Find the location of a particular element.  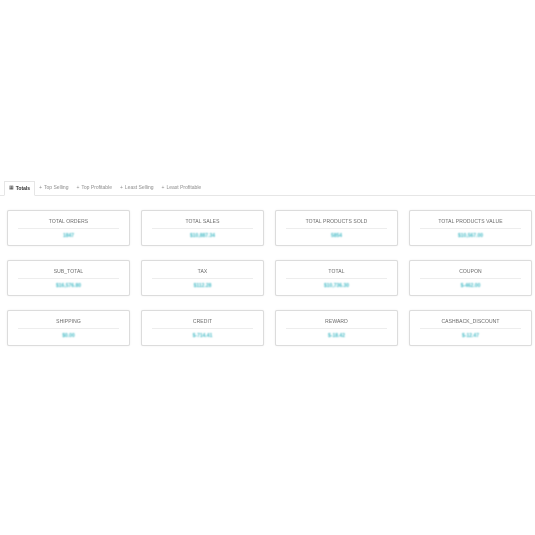

tab-least-selling: + Least Selling is located at coordinates (137, 188).